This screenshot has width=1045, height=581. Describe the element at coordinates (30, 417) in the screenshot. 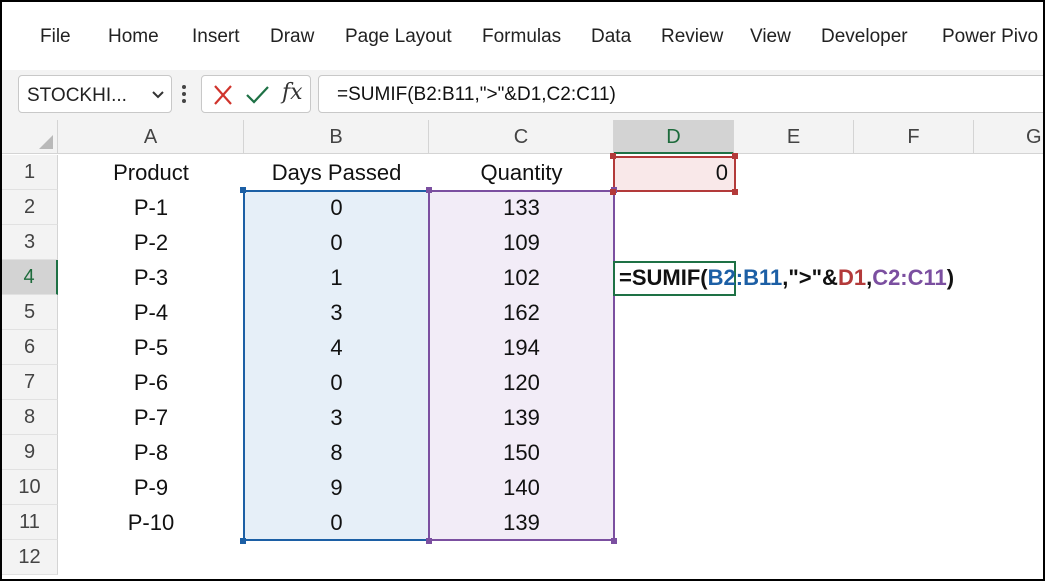

I see `row-header-8: 8` at that location.